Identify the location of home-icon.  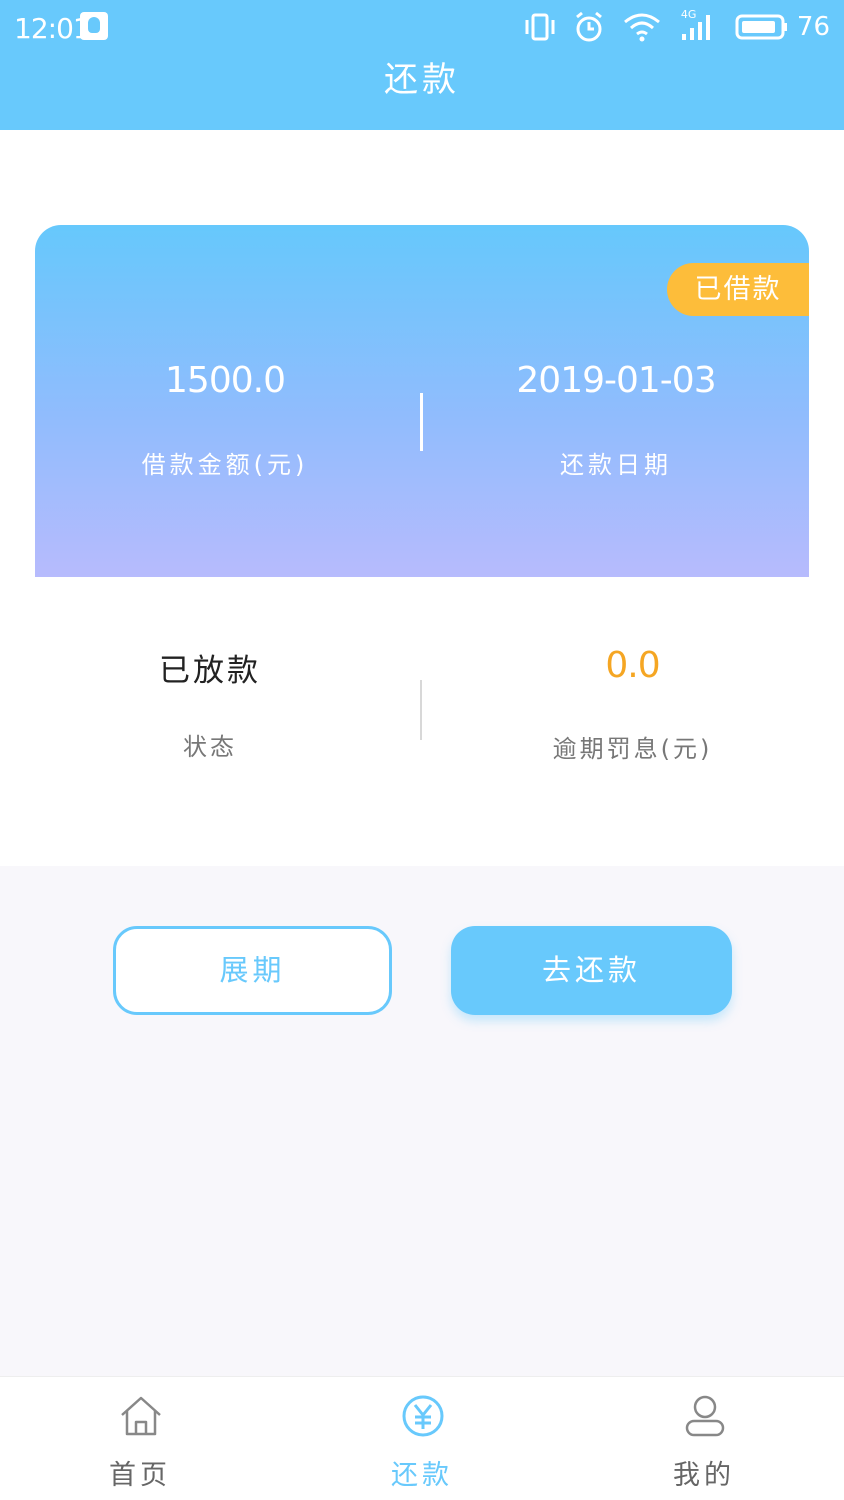
(141, 1416).